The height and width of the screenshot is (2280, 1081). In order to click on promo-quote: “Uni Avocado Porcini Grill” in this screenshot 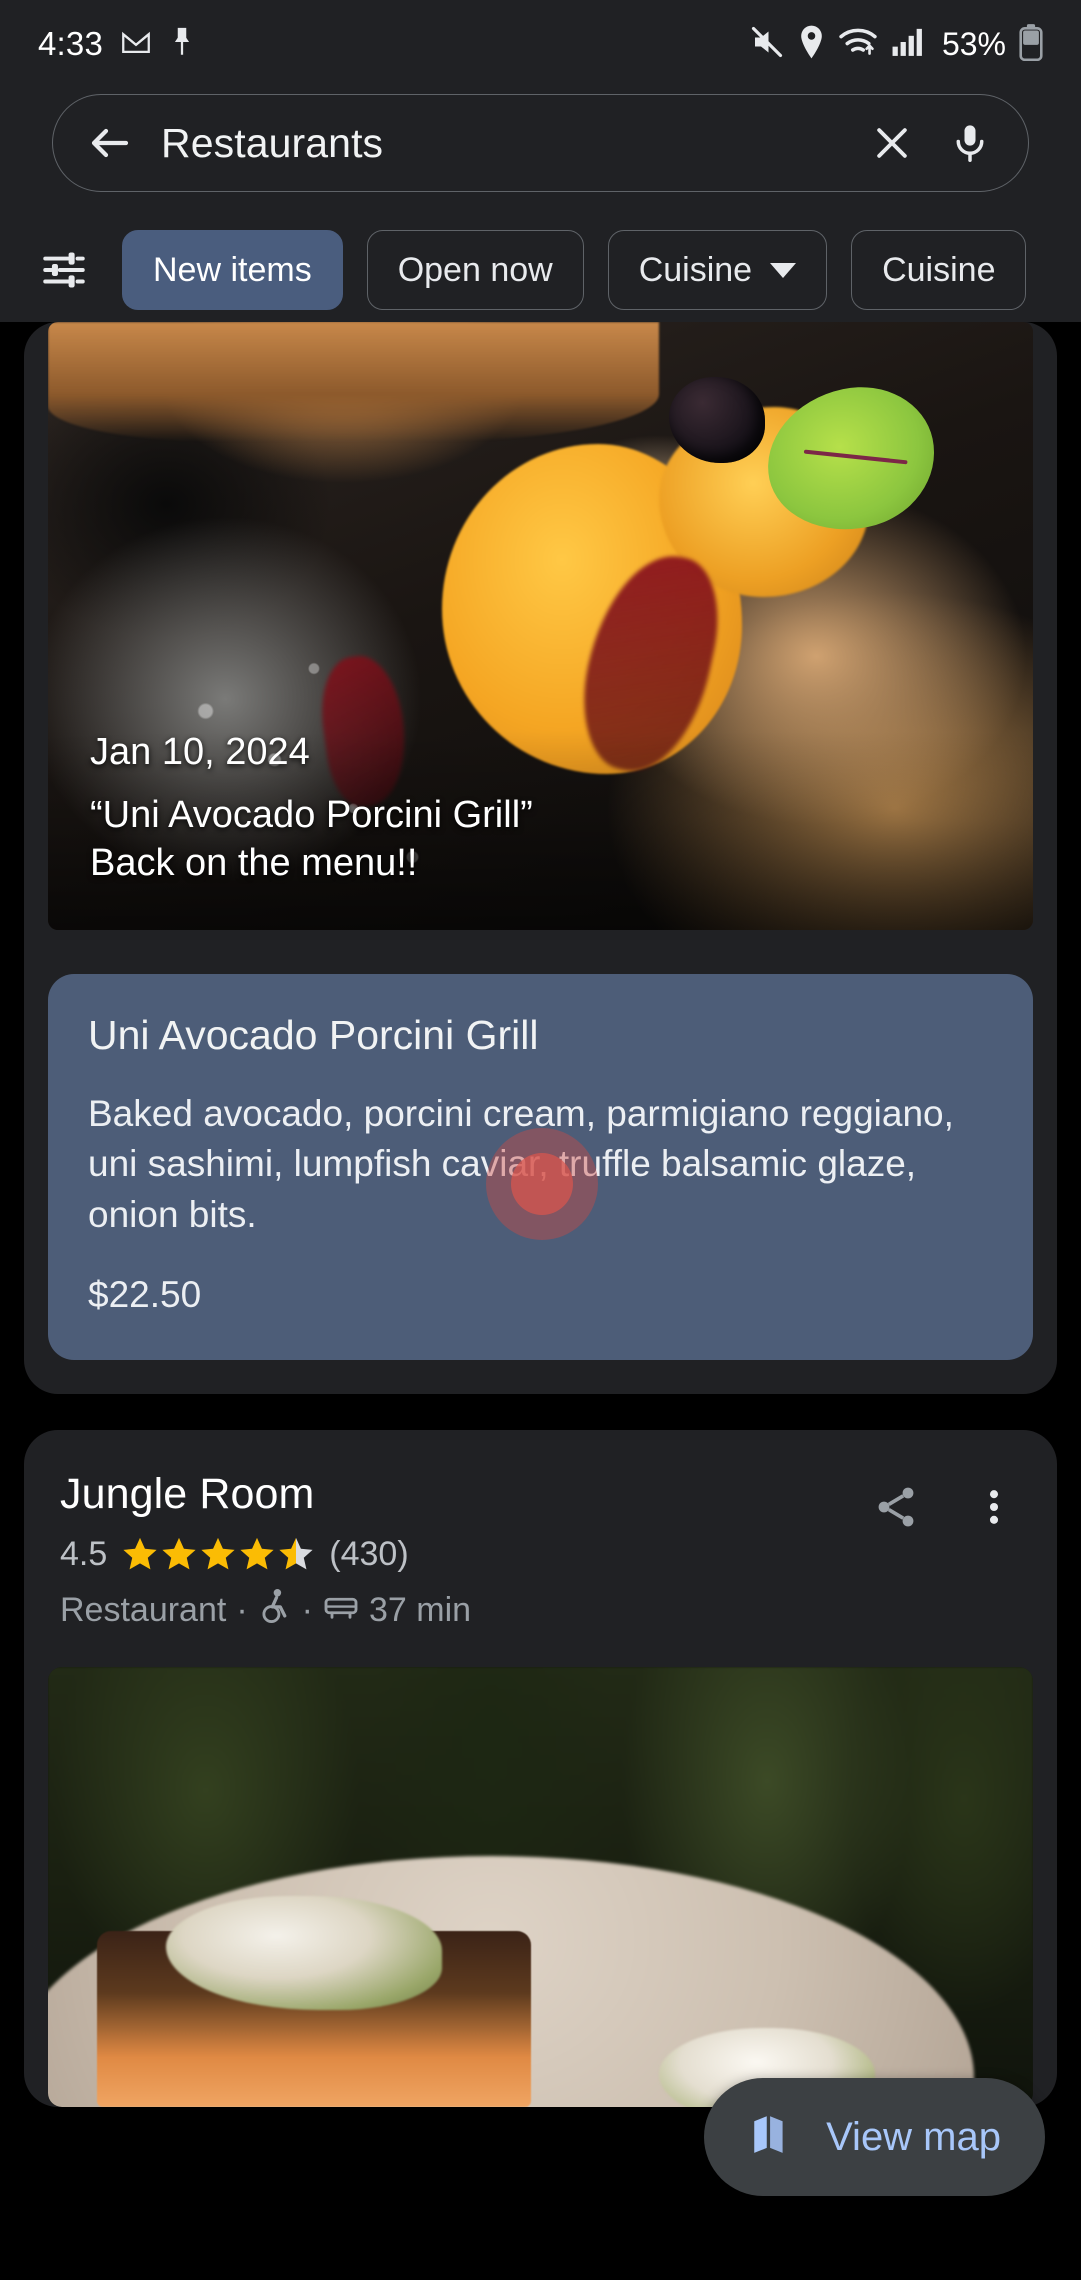, I will do `click(311, 815)`.